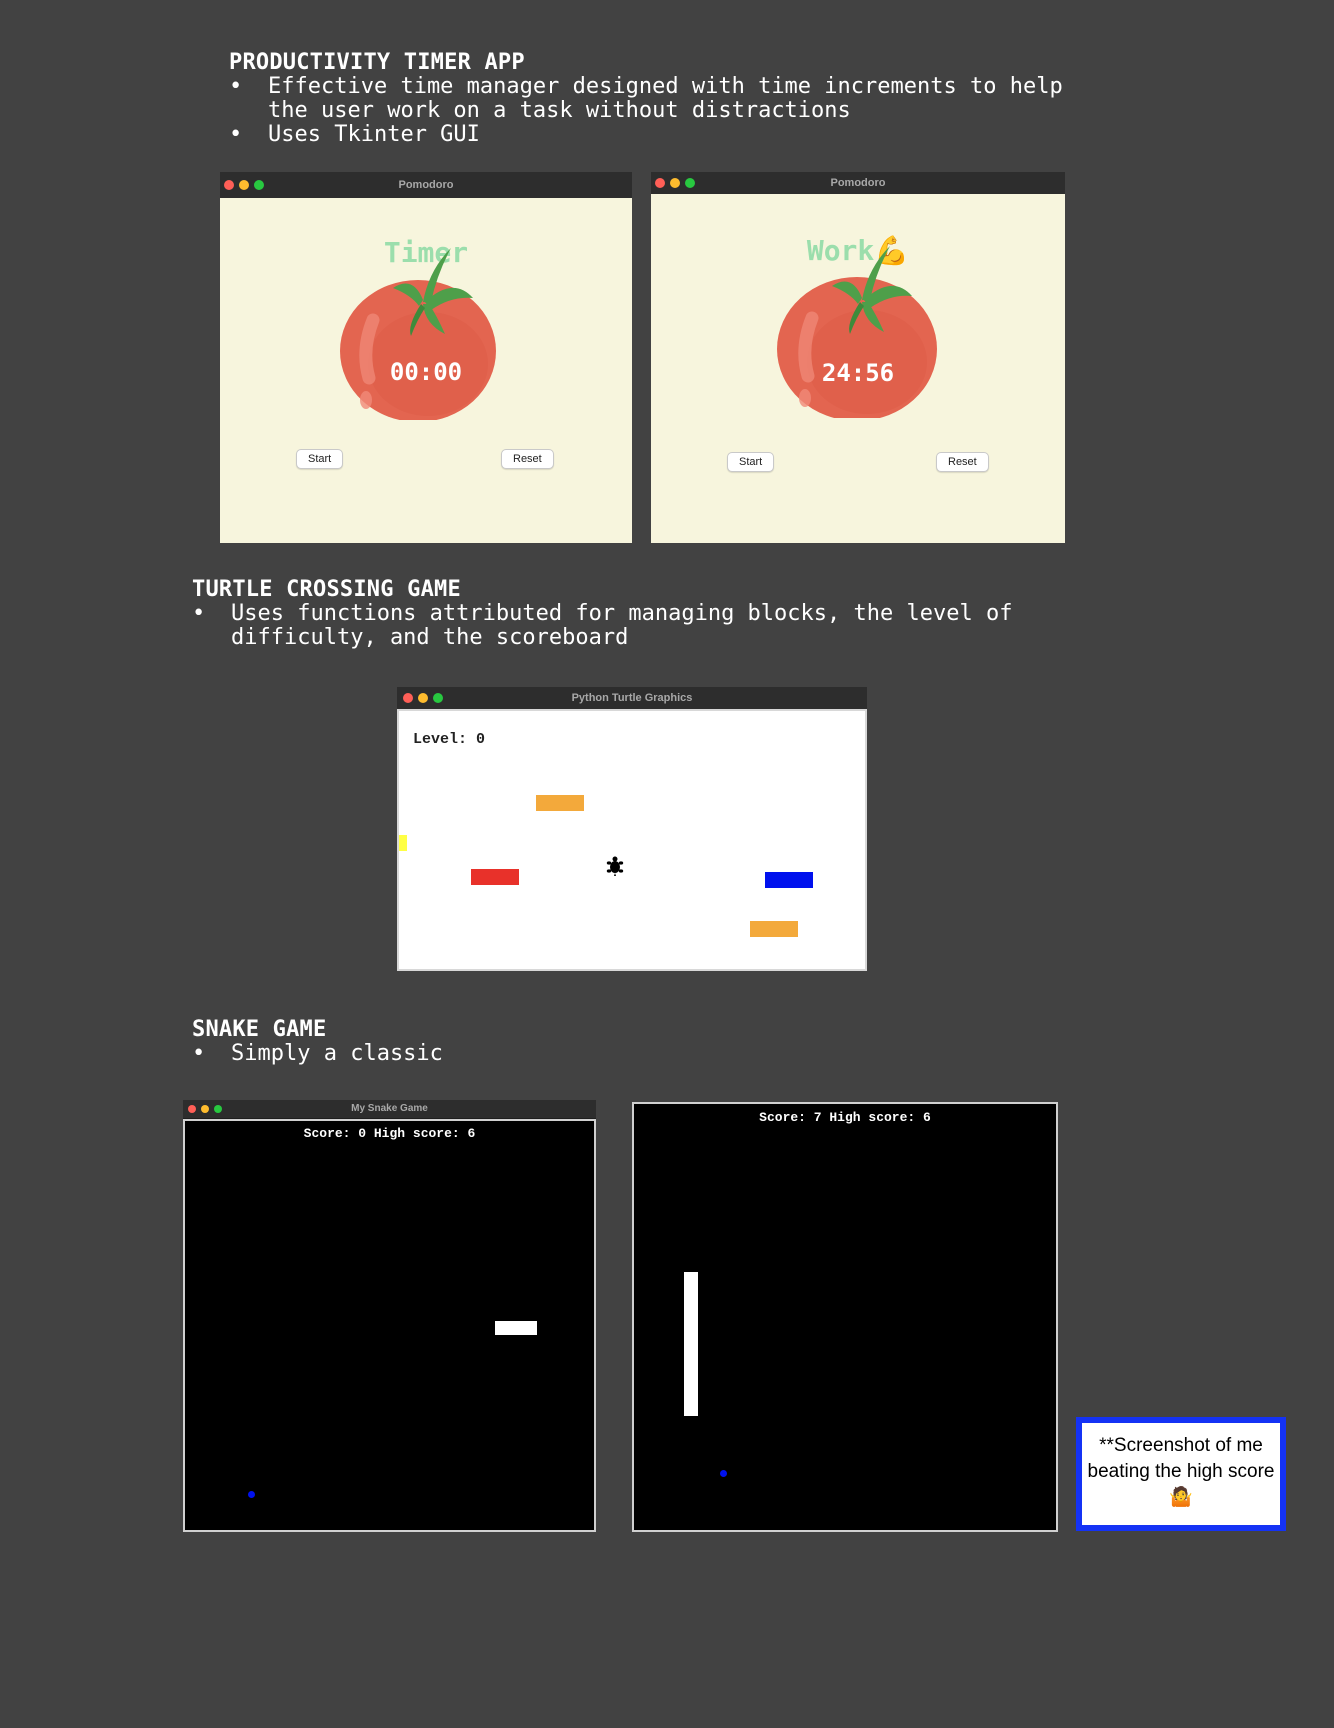  What do you see at coordinates (377, 62) in the screenshot?
I see `pomodoro-section-title: PRODUCTIVITY TIMER APP` at bounding box center [377, 62].